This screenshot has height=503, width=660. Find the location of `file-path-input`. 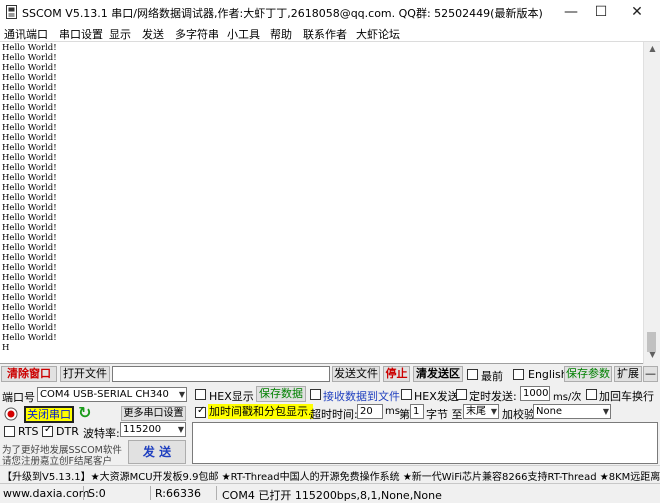

file-path-input is located at coordinates (221, 374).